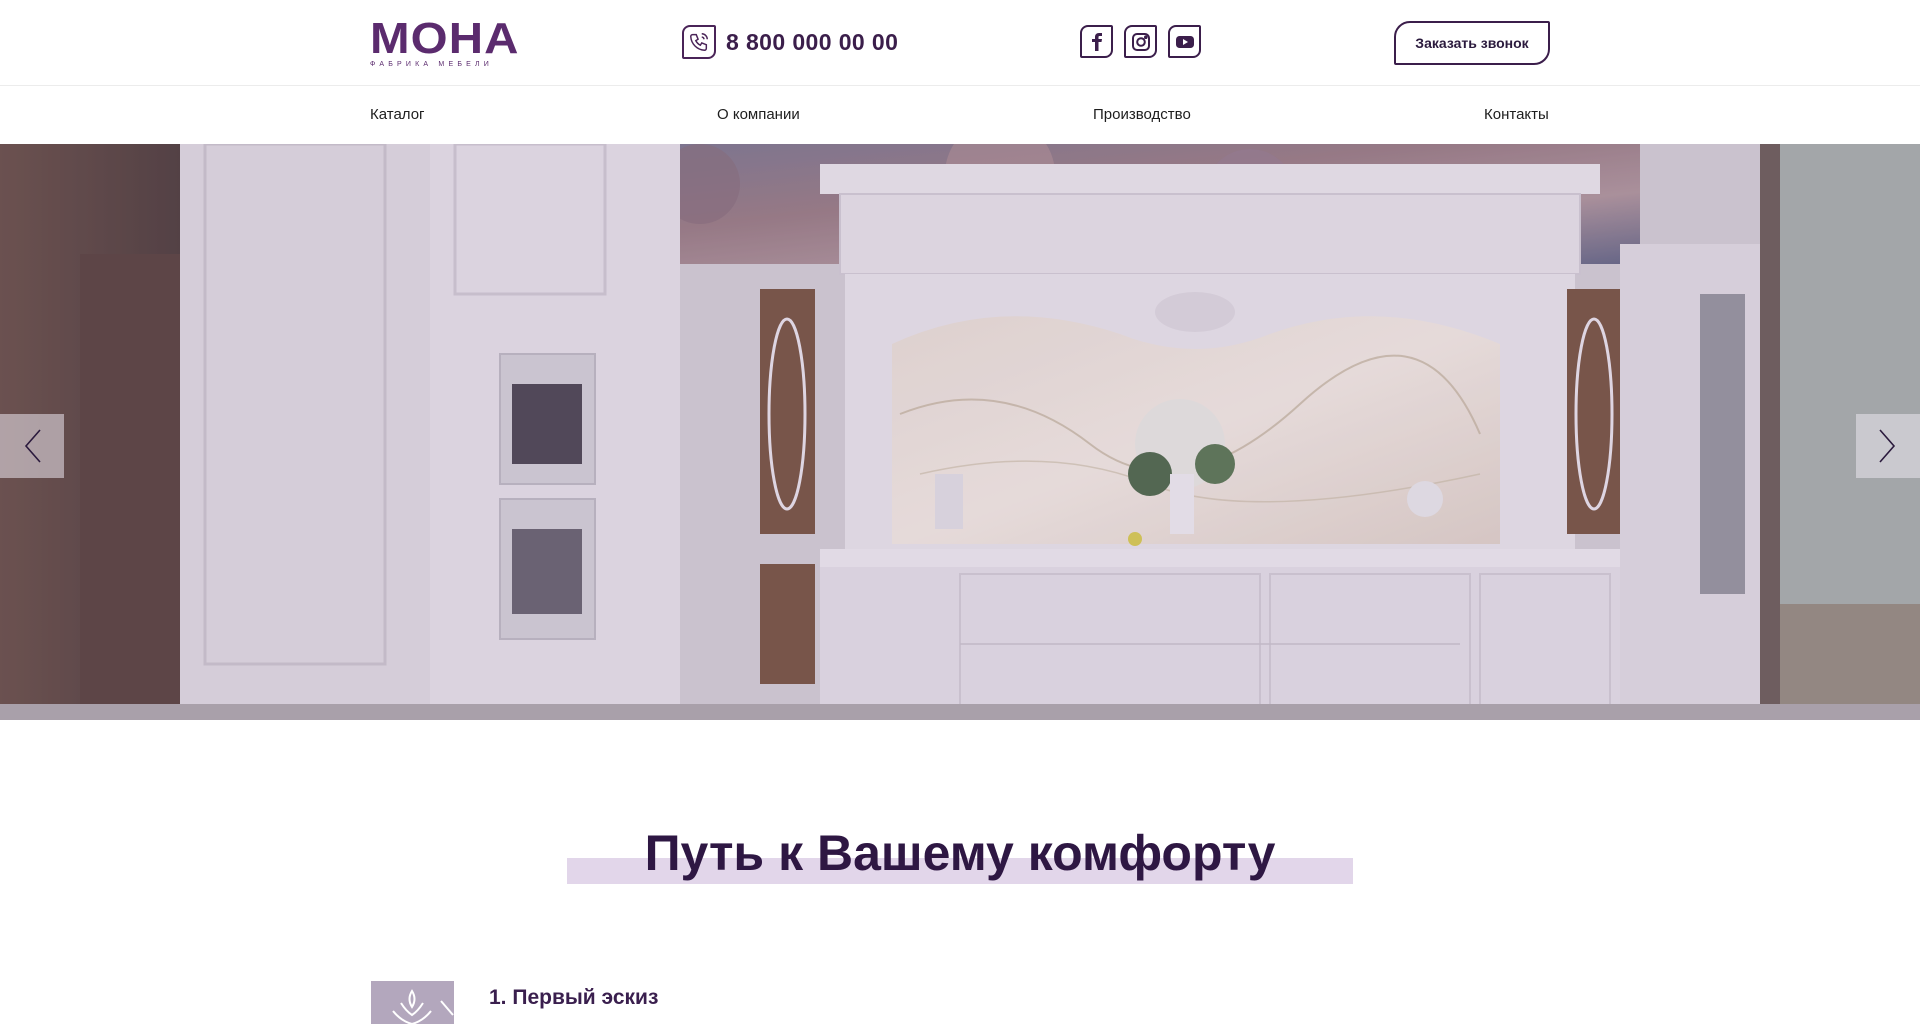  I want to click on section-heading: Путь к Вашему комфорту, so click(960, 860).